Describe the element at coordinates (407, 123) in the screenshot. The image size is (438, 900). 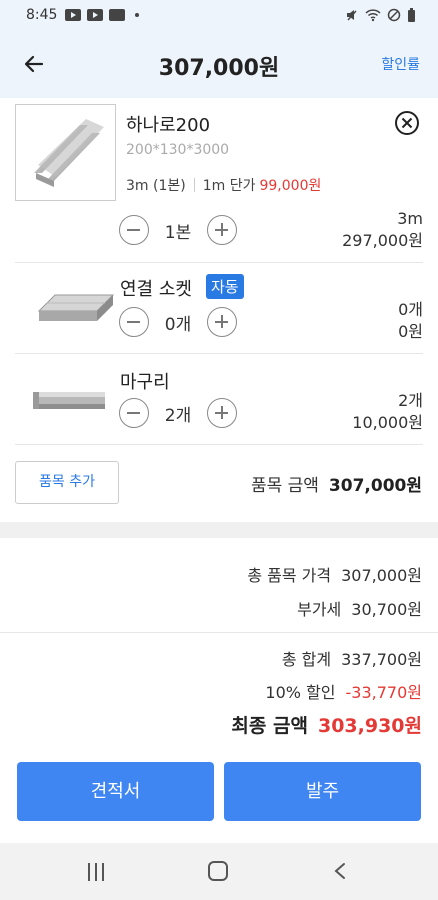
I see `remove-item-icon` at that location.